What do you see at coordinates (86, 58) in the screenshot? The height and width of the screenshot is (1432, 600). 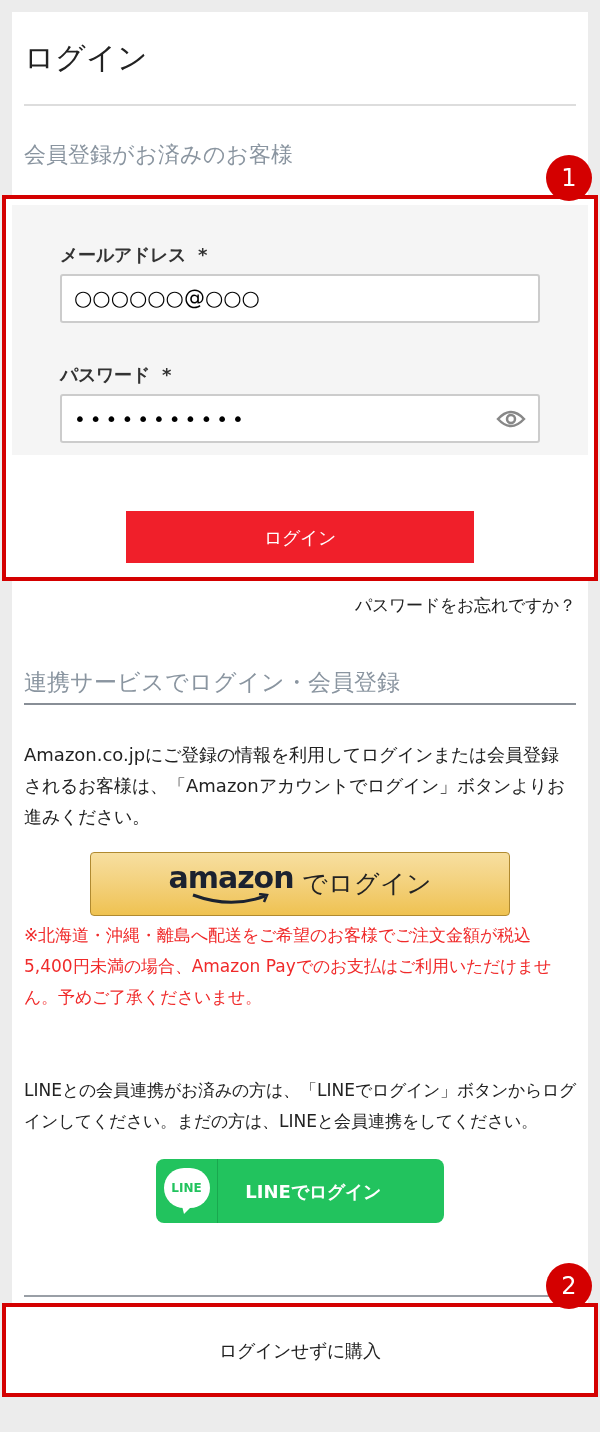 I see `page-title: ログイン` at bounding box center [86, 58].